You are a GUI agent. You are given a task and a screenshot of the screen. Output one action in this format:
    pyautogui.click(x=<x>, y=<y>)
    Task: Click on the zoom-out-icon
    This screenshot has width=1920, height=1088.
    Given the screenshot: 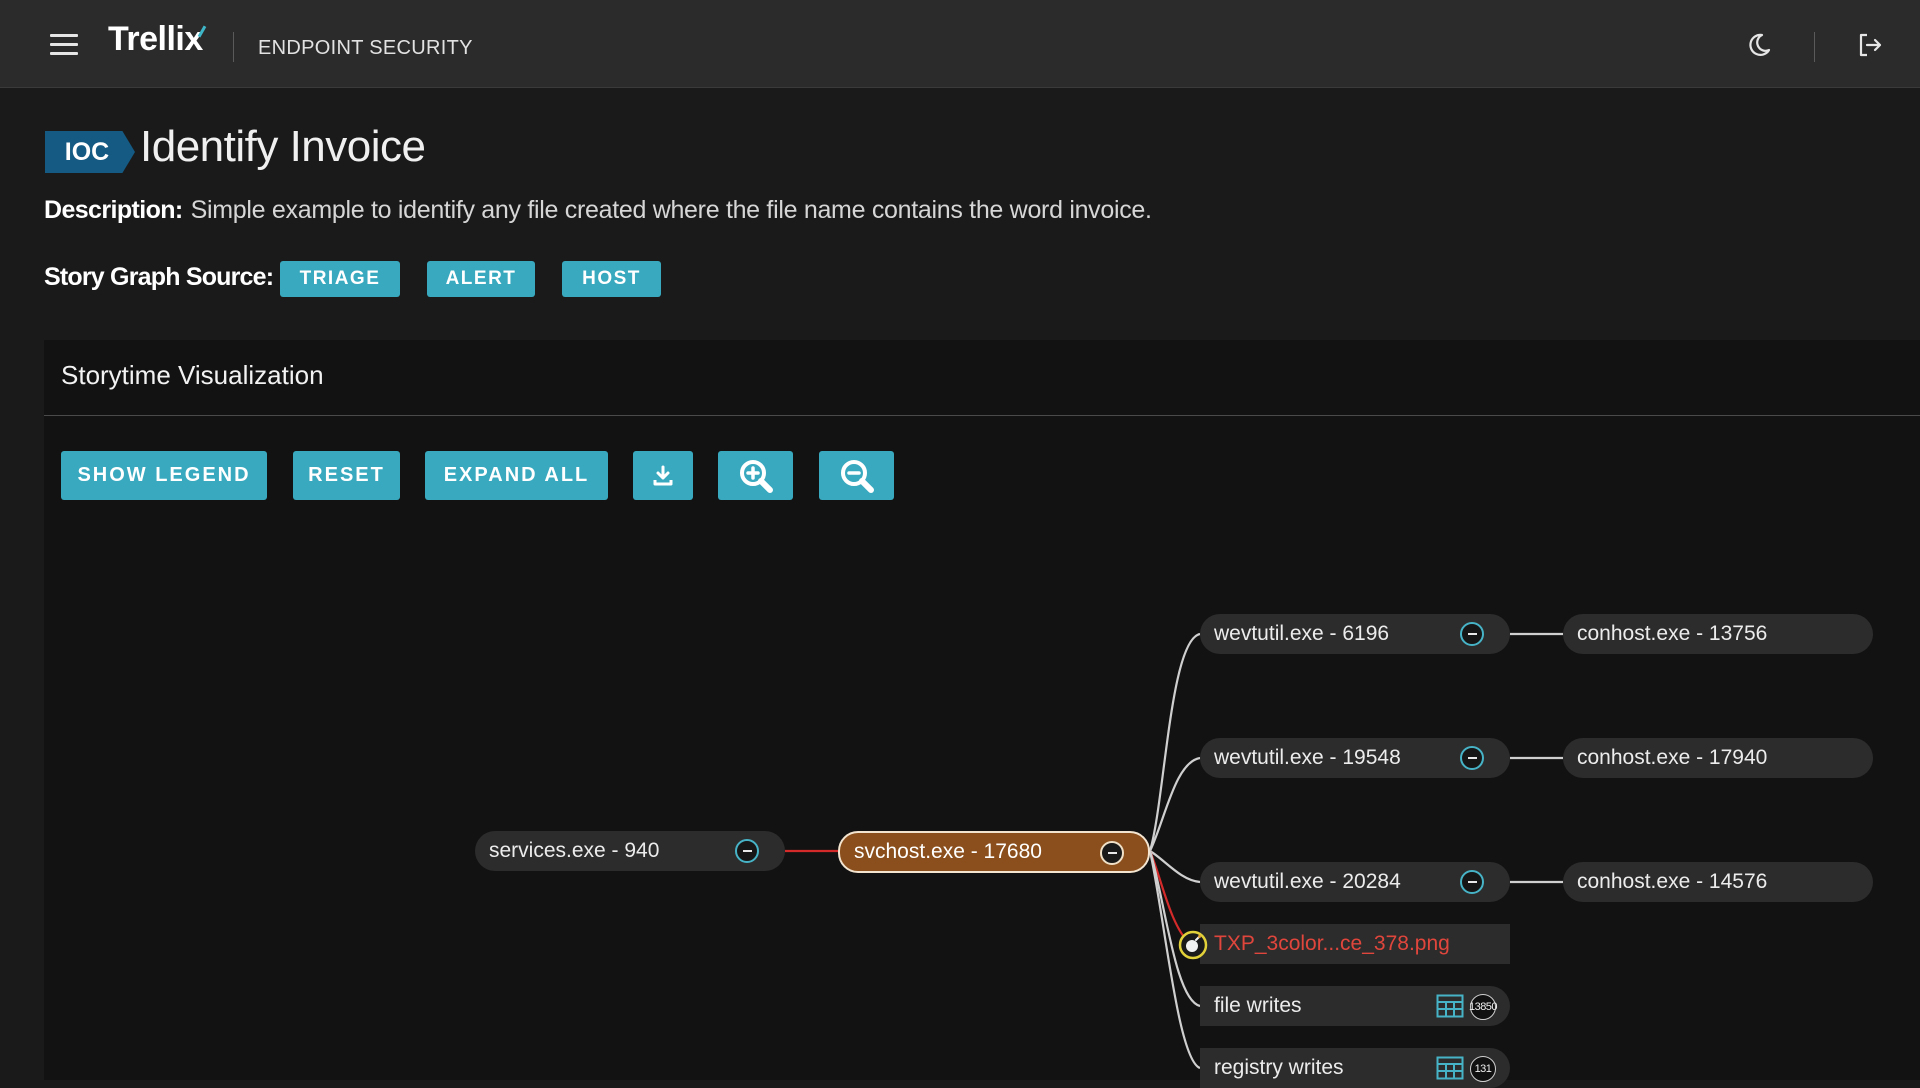 What is the action you would take?
    pyautogui.click(x=857, y=476)
    